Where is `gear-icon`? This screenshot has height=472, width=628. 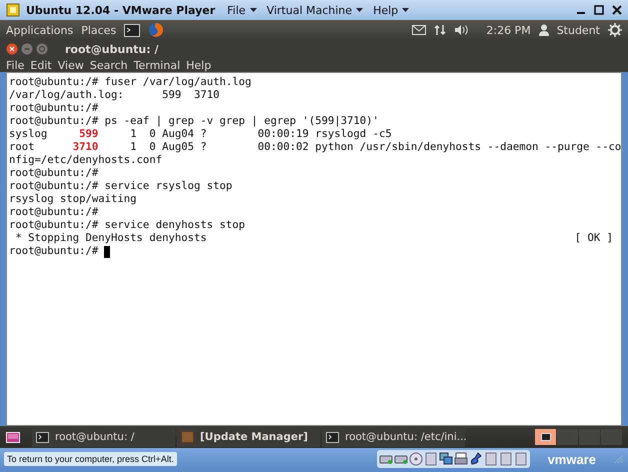 gear-icon is located at coordinates (615, 30).